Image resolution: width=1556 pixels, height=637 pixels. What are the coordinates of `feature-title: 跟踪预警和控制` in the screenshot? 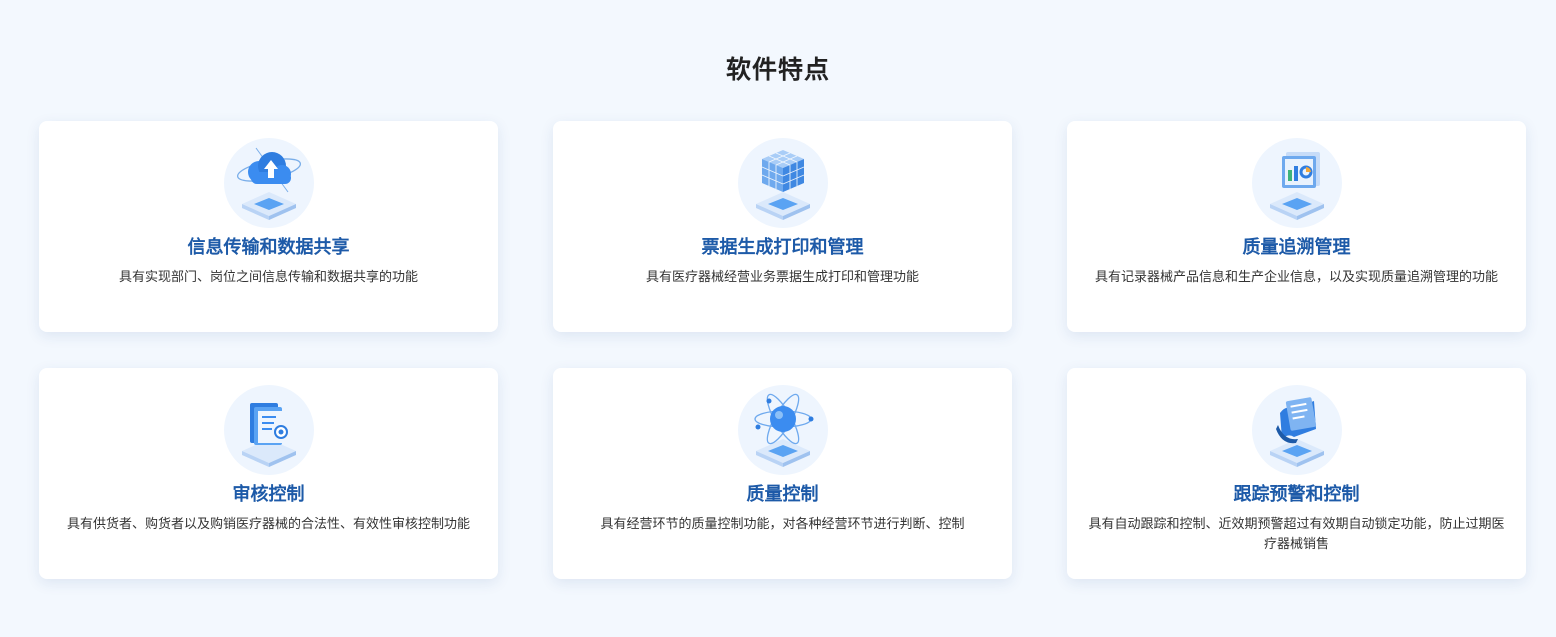 It's located at (1296, 494).